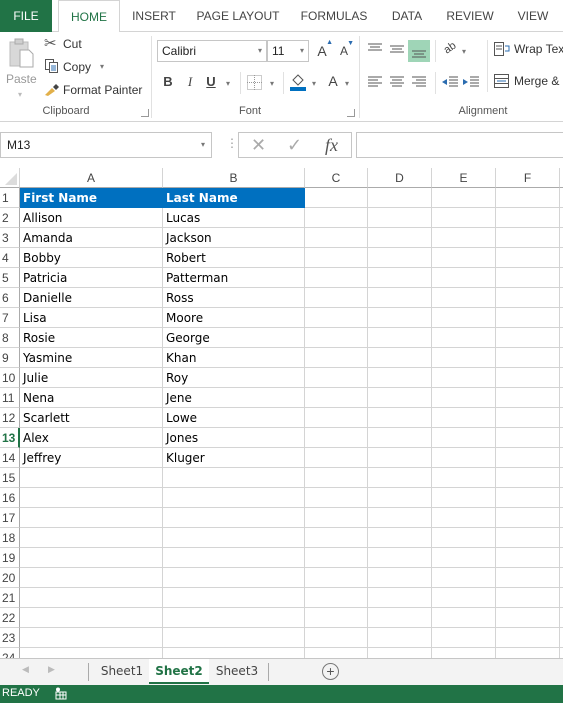 Image resolution: width=563 pixels, height=703 pixels. I want to click on borders-icon, so click(254, 82).